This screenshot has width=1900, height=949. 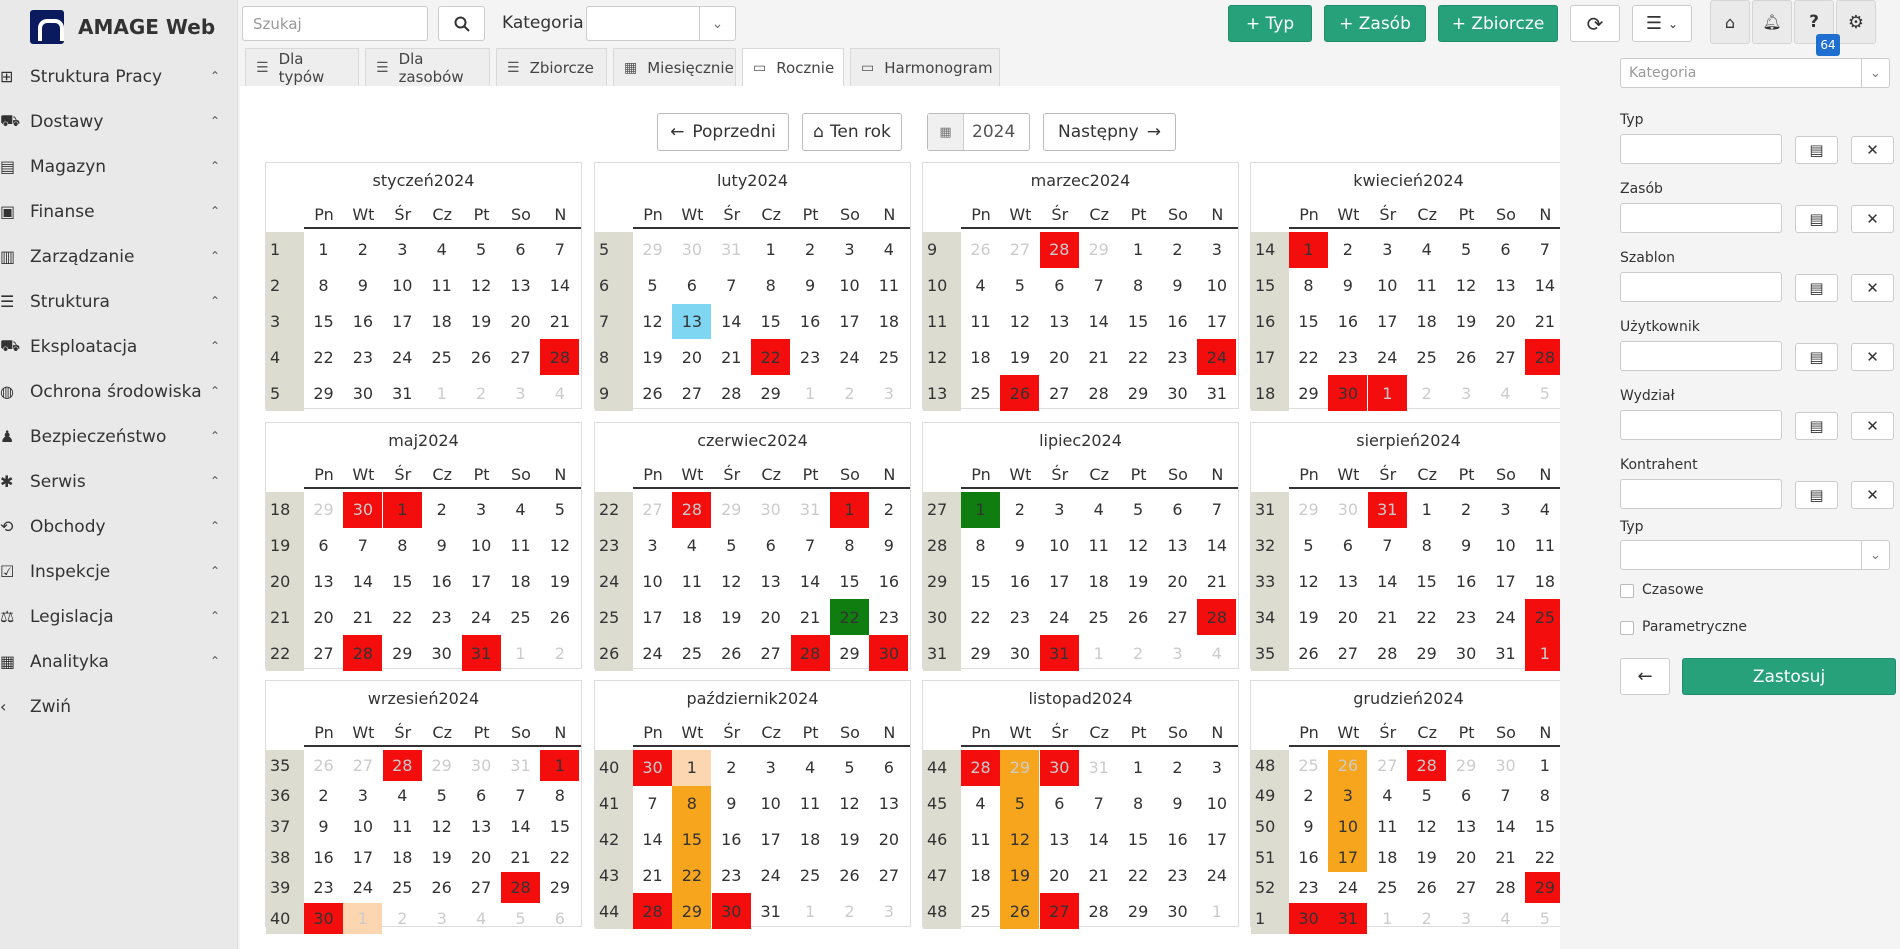 What do you see at coordinates (1466, 796) in the screenshot?
I see `calendar-day: 6` at bounding box center [1466, 796].